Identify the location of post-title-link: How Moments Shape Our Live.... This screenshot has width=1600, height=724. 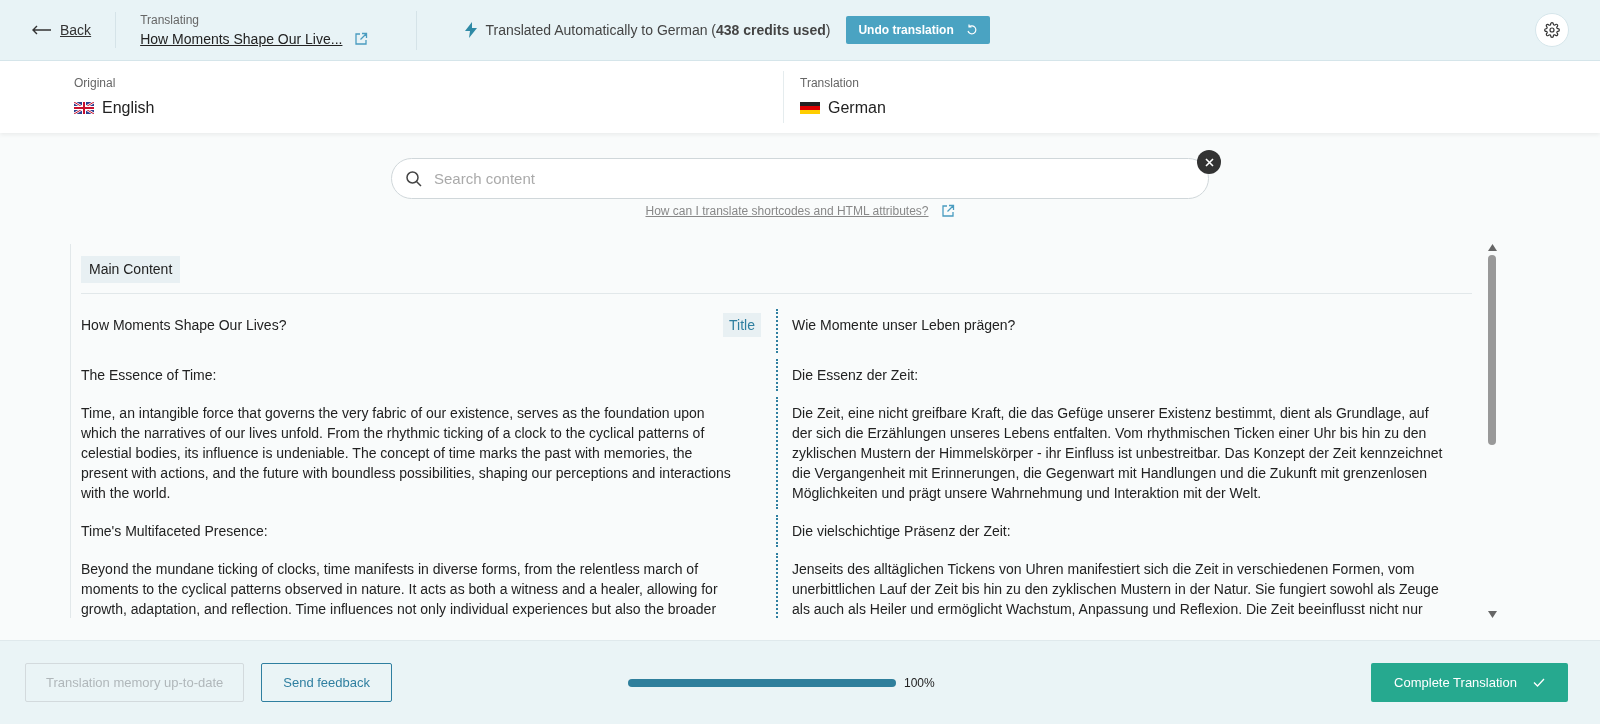
(241, 39).